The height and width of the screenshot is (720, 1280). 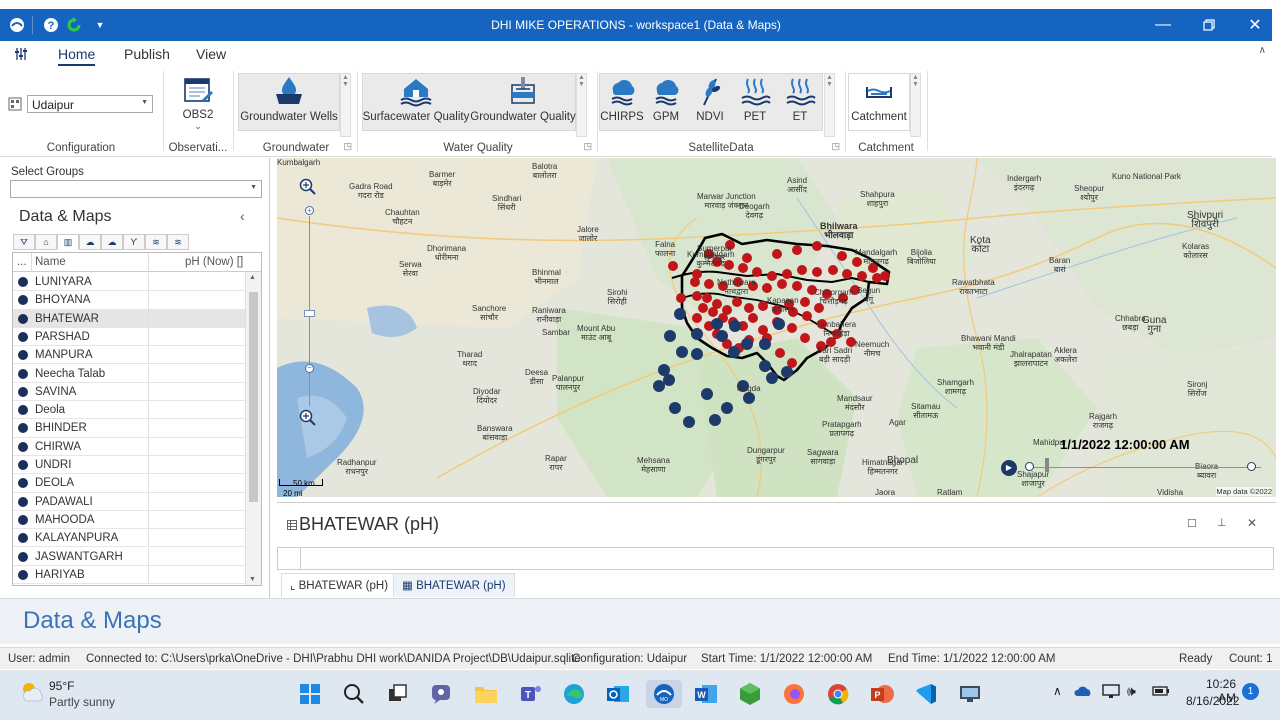 What do you see at coordinates (1029, 466) in the screenshot?
I see `time-slider-thumb` at bounding box center [1029, 466].